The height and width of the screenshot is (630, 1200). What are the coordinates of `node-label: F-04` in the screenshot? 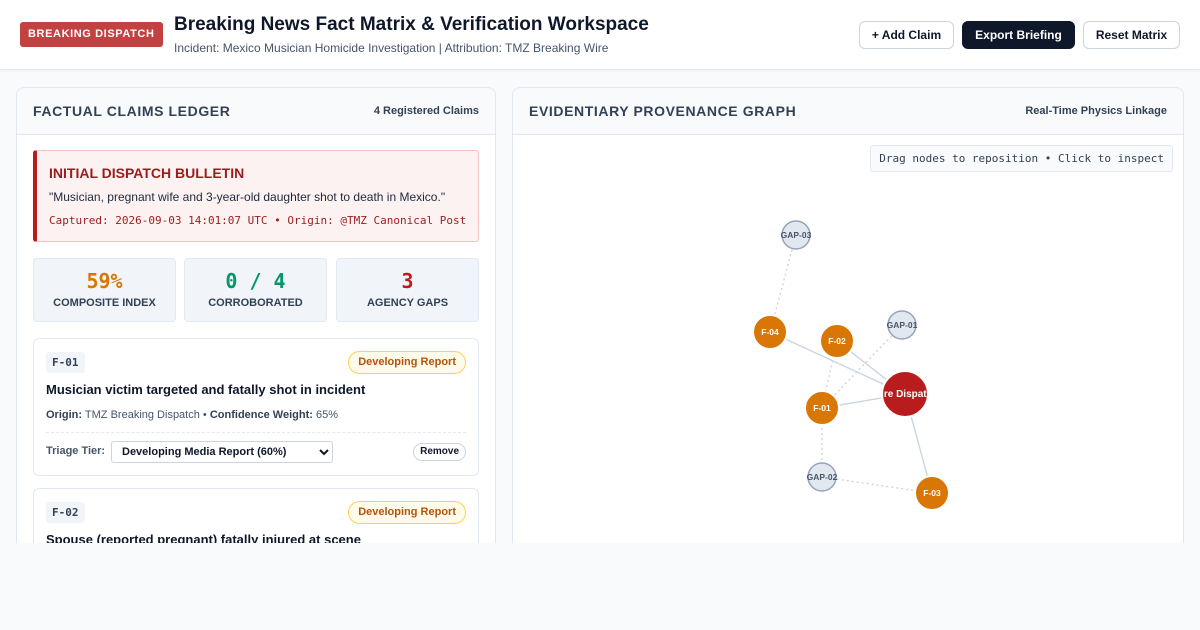 It's located at (770, 332).